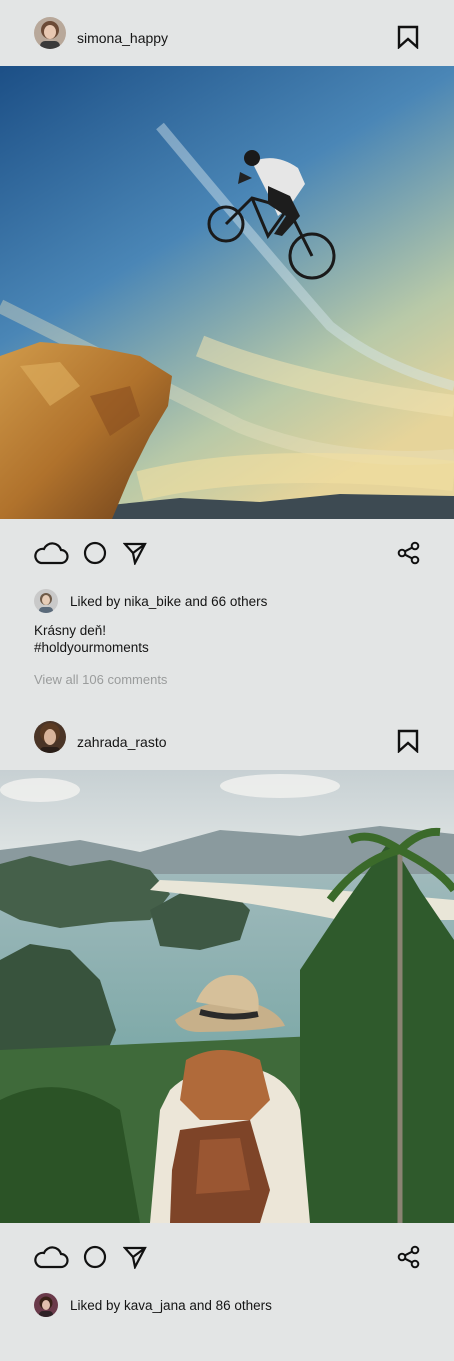  I want to click on caption-hashtag: #holdyourmoments, so click(91, 647).